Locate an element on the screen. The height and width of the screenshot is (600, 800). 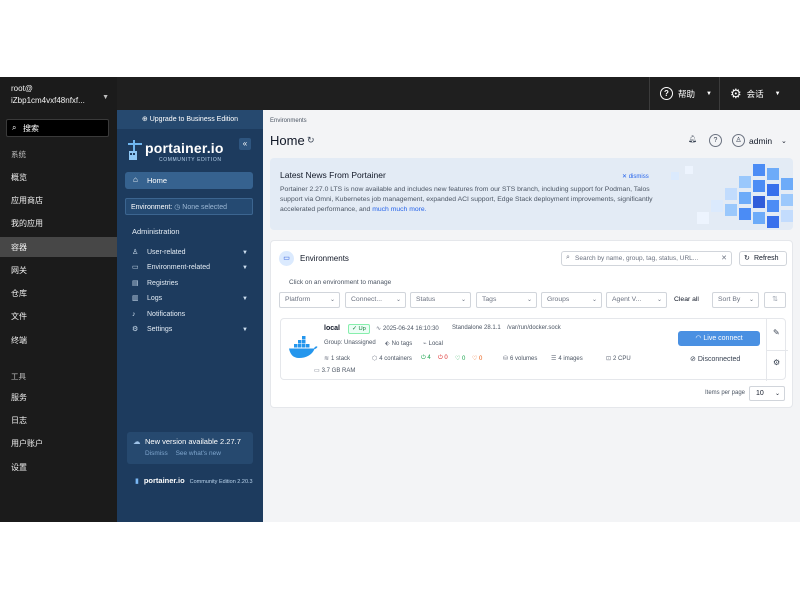
whats-new-link: See what's new is located at coordinates (198, 453).